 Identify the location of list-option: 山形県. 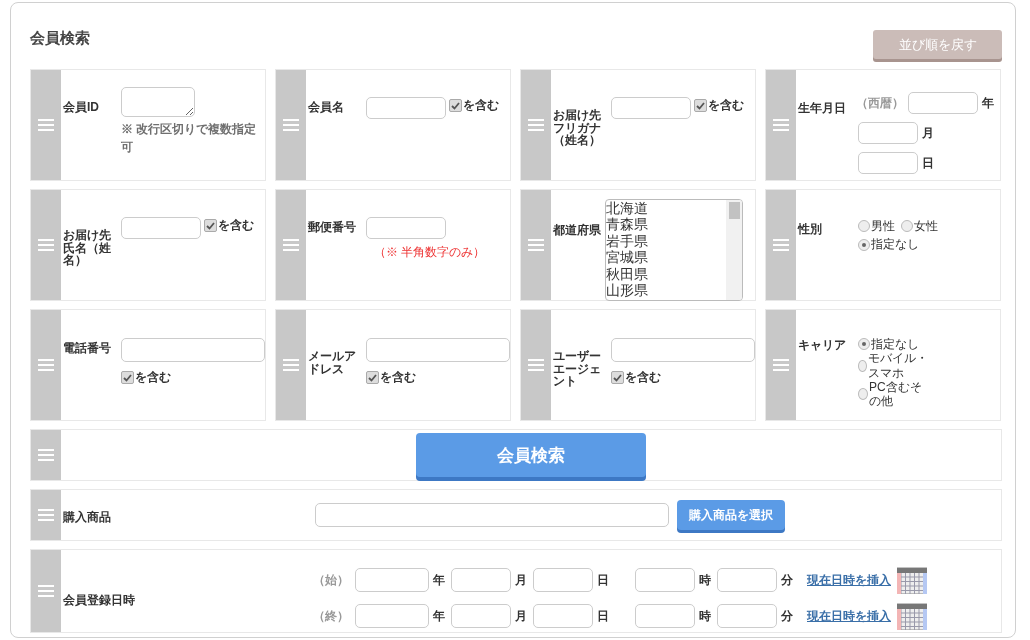
(666, 290).